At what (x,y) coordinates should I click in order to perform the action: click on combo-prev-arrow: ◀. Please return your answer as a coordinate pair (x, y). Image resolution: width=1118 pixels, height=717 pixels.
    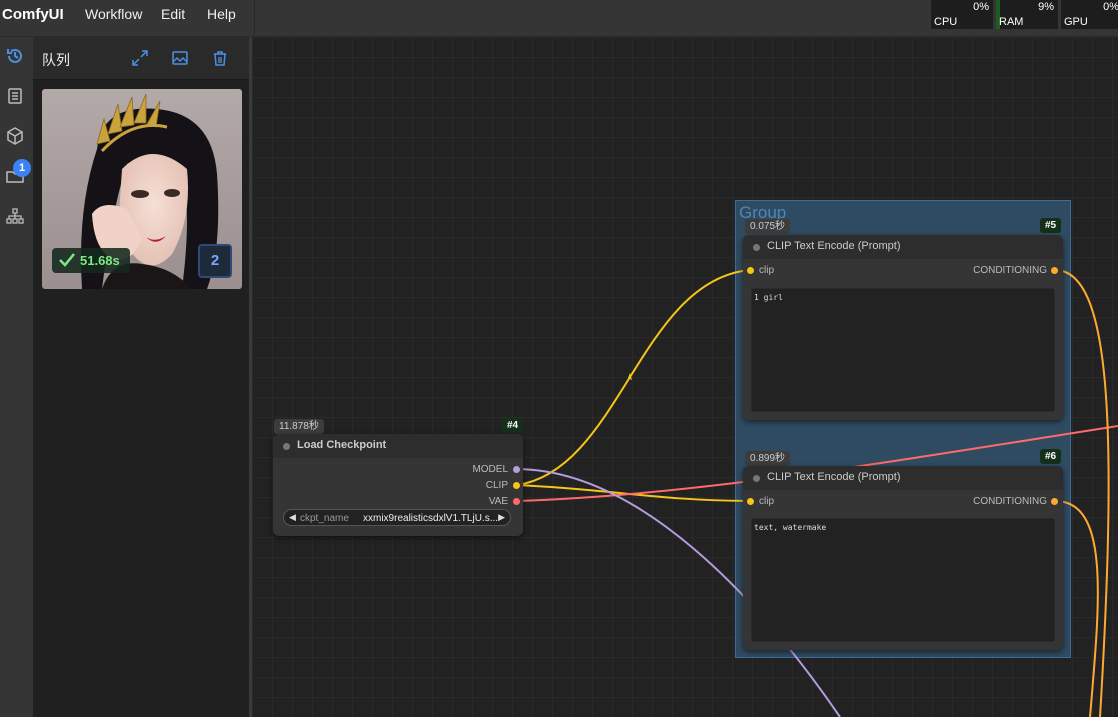
    Looking at the image, I should click on (292, 517).